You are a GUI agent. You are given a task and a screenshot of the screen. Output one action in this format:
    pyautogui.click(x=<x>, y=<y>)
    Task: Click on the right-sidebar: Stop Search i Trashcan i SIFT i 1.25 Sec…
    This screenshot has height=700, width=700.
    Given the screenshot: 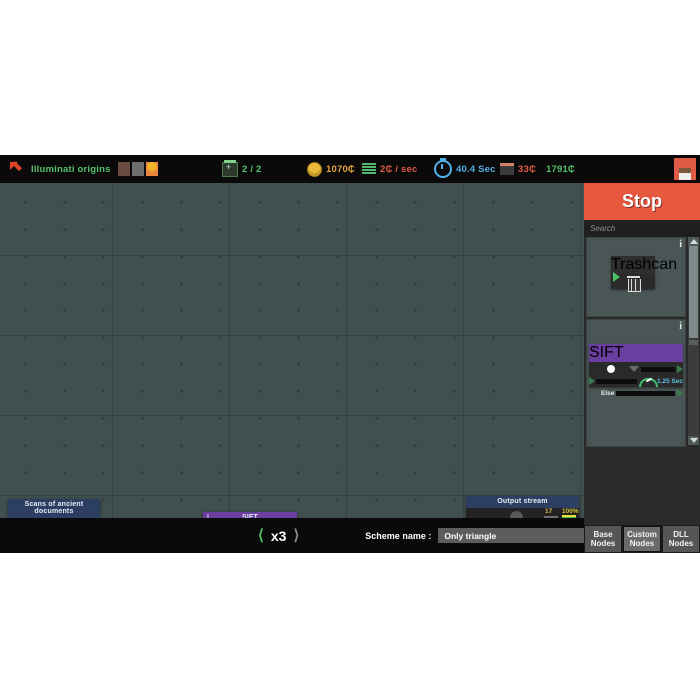 What is the action you would take?
    pyautogui.click(x=642, y=368)
    